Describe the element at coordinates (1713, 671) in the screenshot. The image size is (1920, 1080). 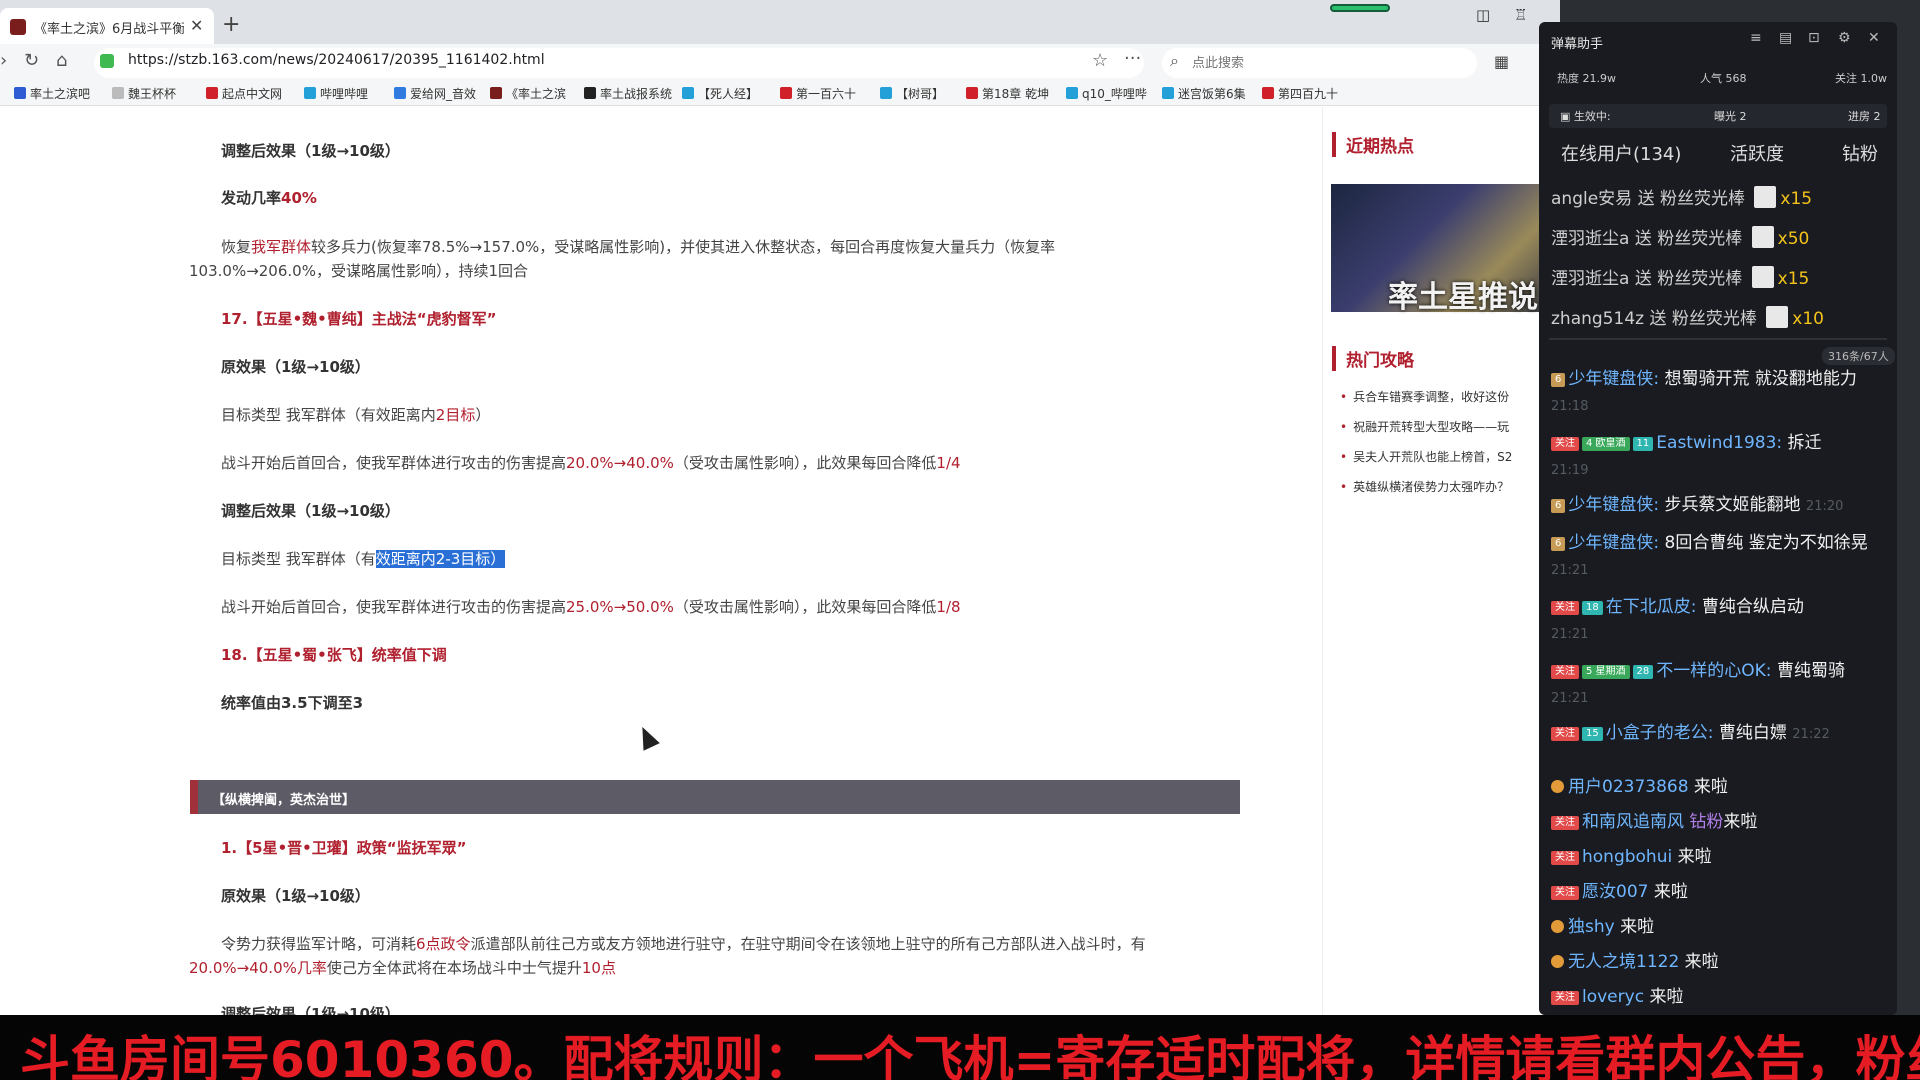
I see `chat-username: 不一样的心OK:` at that location.